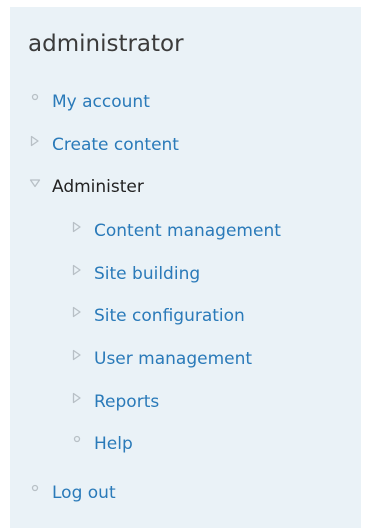  I want to click on menu-label: User management, so click(173, 359).